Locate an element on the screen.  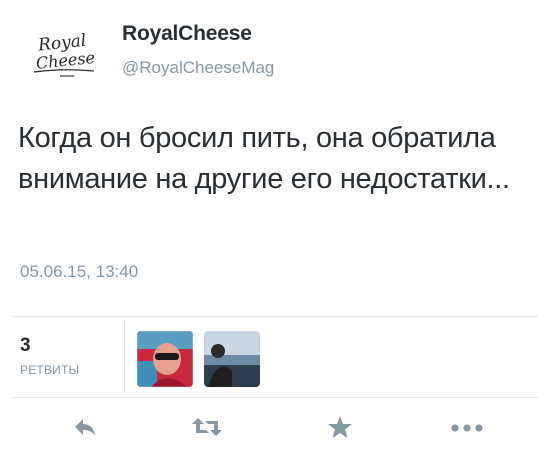
screen-name: @RoyalCheeseMag is located at coordinates (198, 68).